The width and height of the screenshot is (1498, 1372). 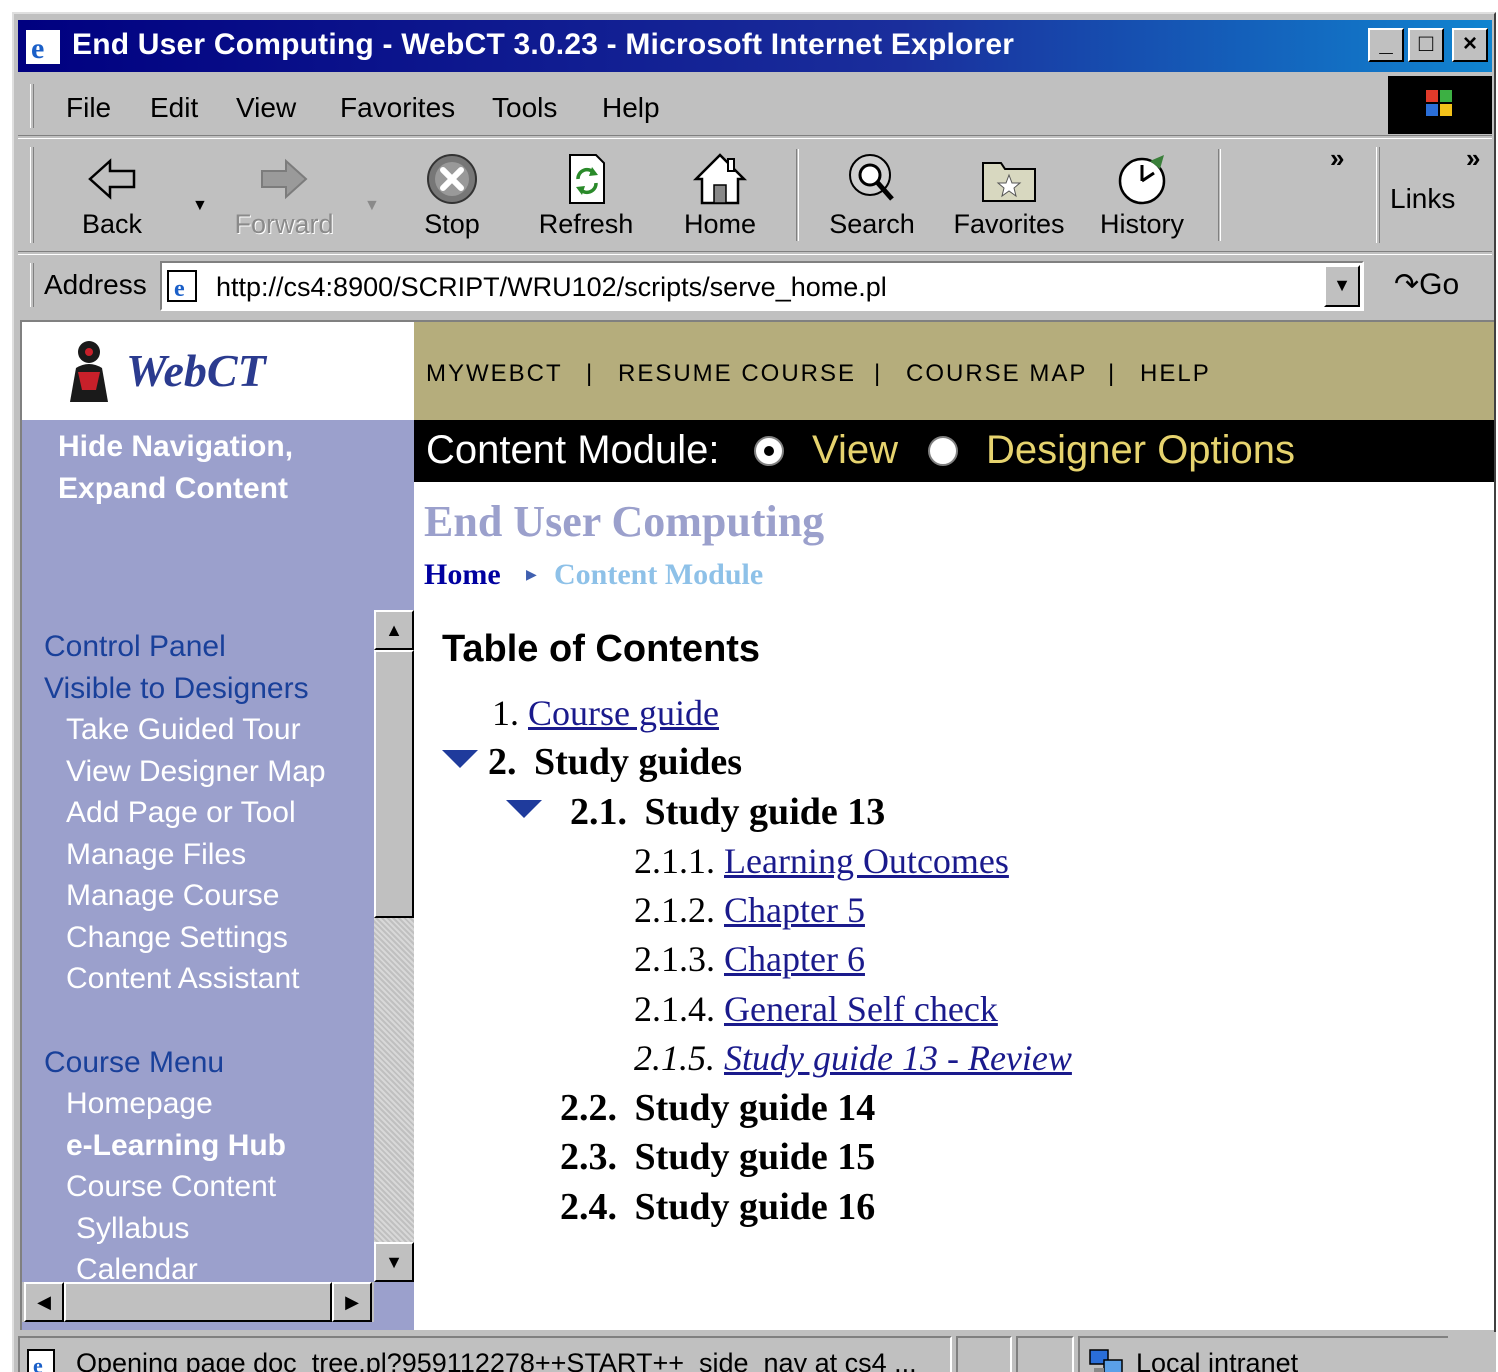 I want to click on toc-link-chapter-6: Chapter 6, so click(x=794, y=959).